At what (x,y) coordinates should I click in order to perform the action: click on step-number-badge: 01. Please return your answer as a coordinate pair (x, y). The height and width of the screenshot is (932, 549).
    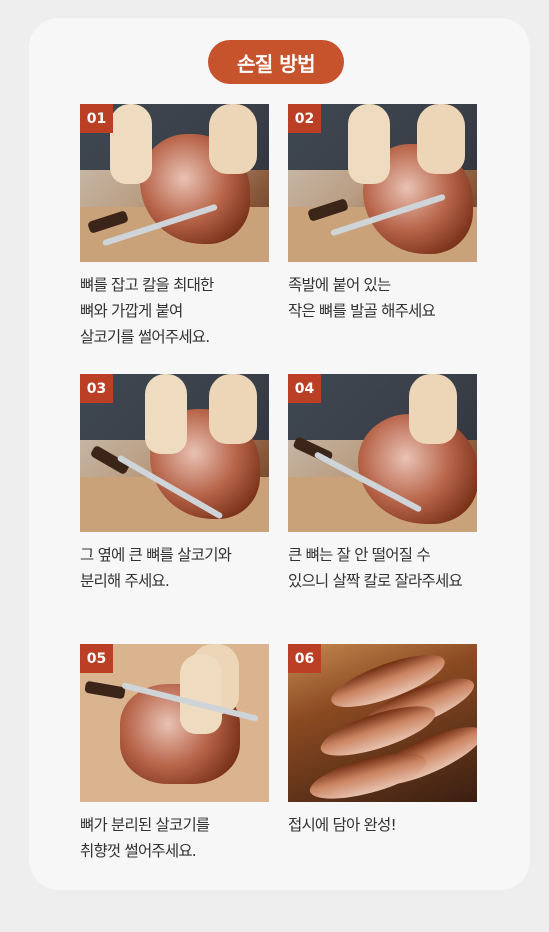
    Looking at the image, I should click on (96, 118).